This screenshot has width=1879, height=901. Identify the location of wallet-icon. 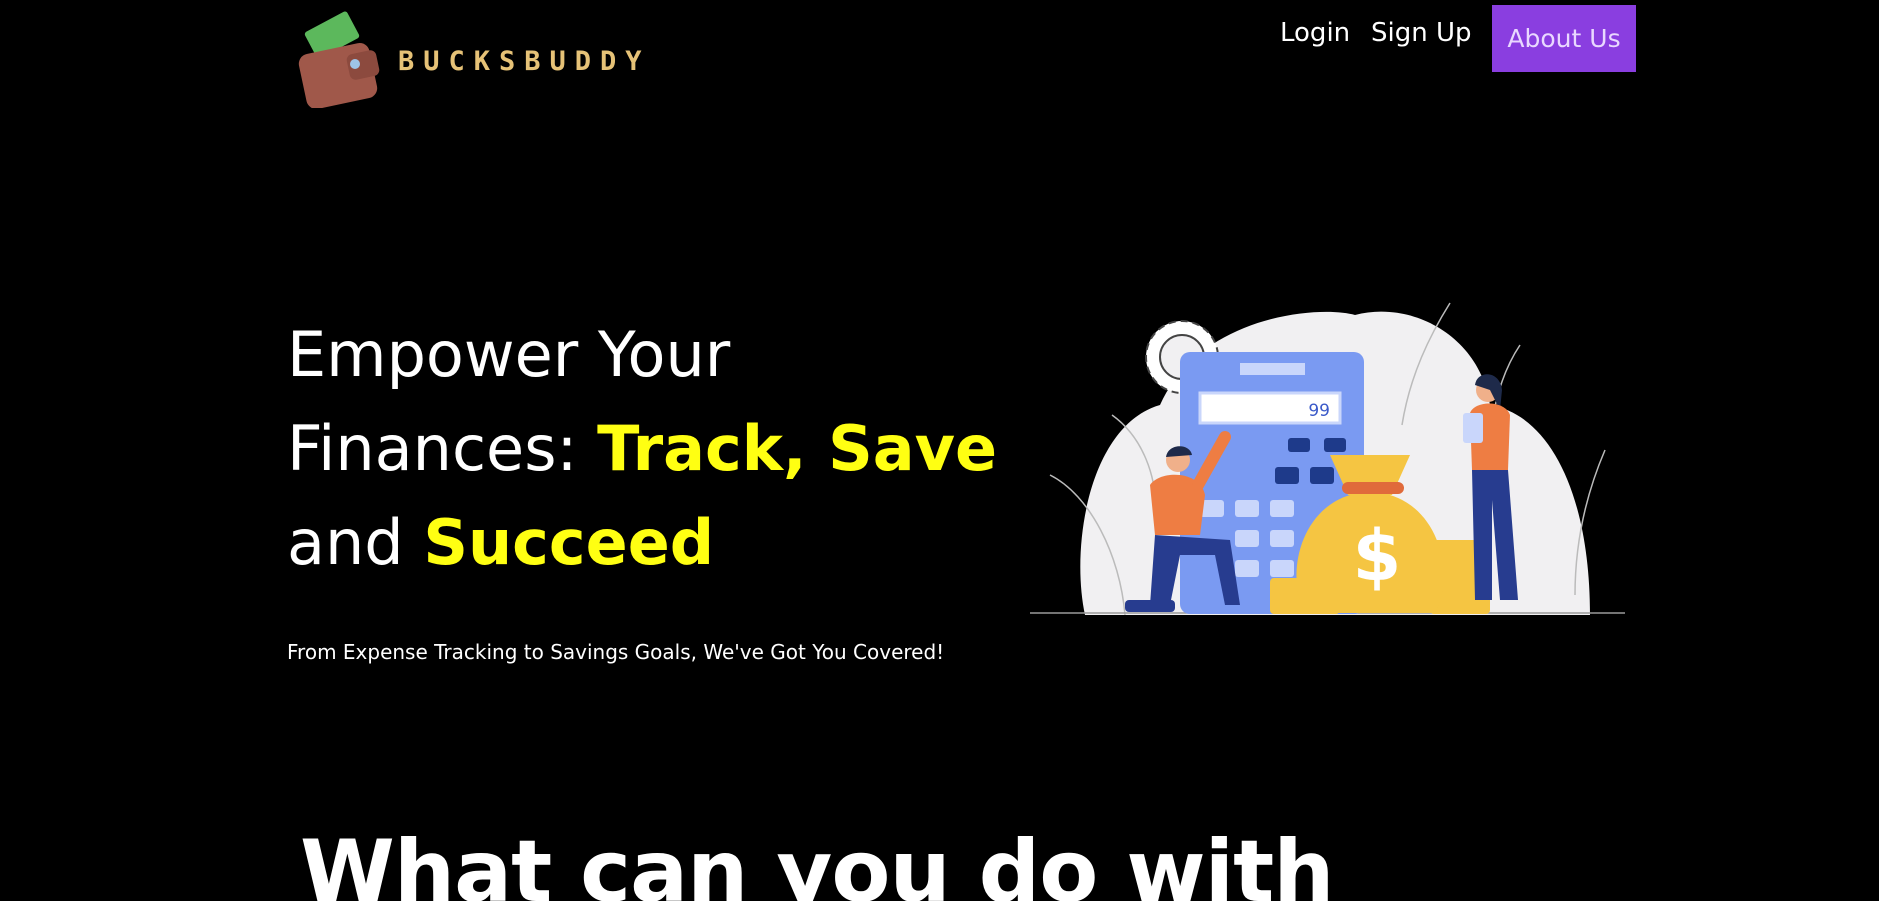
(339, 59).